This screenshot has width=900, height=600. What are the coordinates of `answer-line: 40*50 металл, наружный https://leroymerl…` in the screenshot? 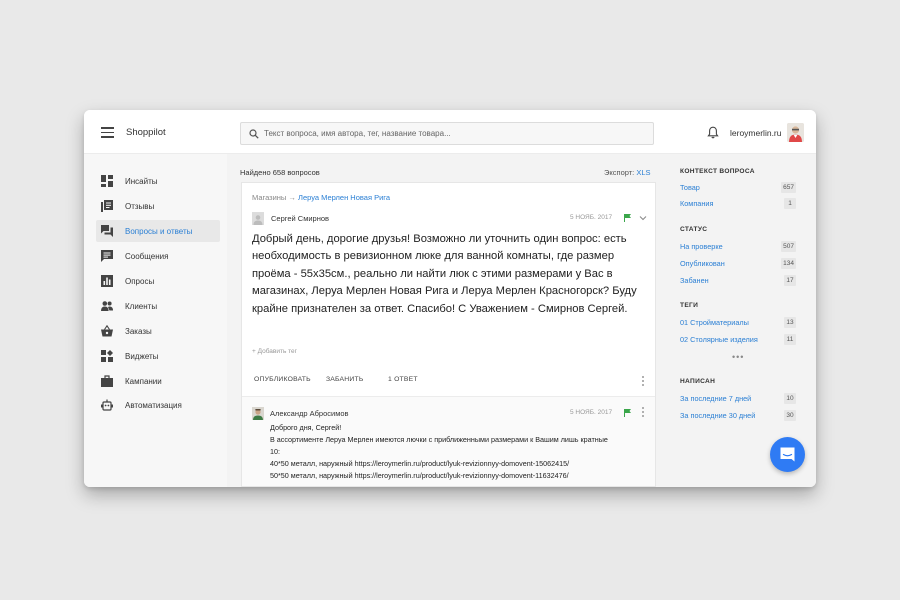 It's located at (420, 463).